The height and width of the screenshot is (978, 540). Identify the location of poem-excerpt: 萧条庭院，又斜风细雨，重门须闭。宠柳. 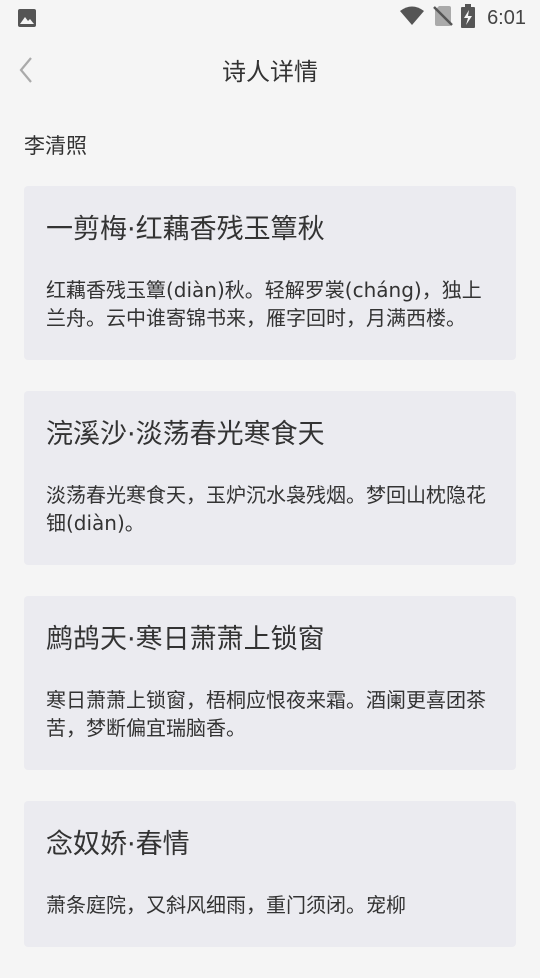
(226, 905).